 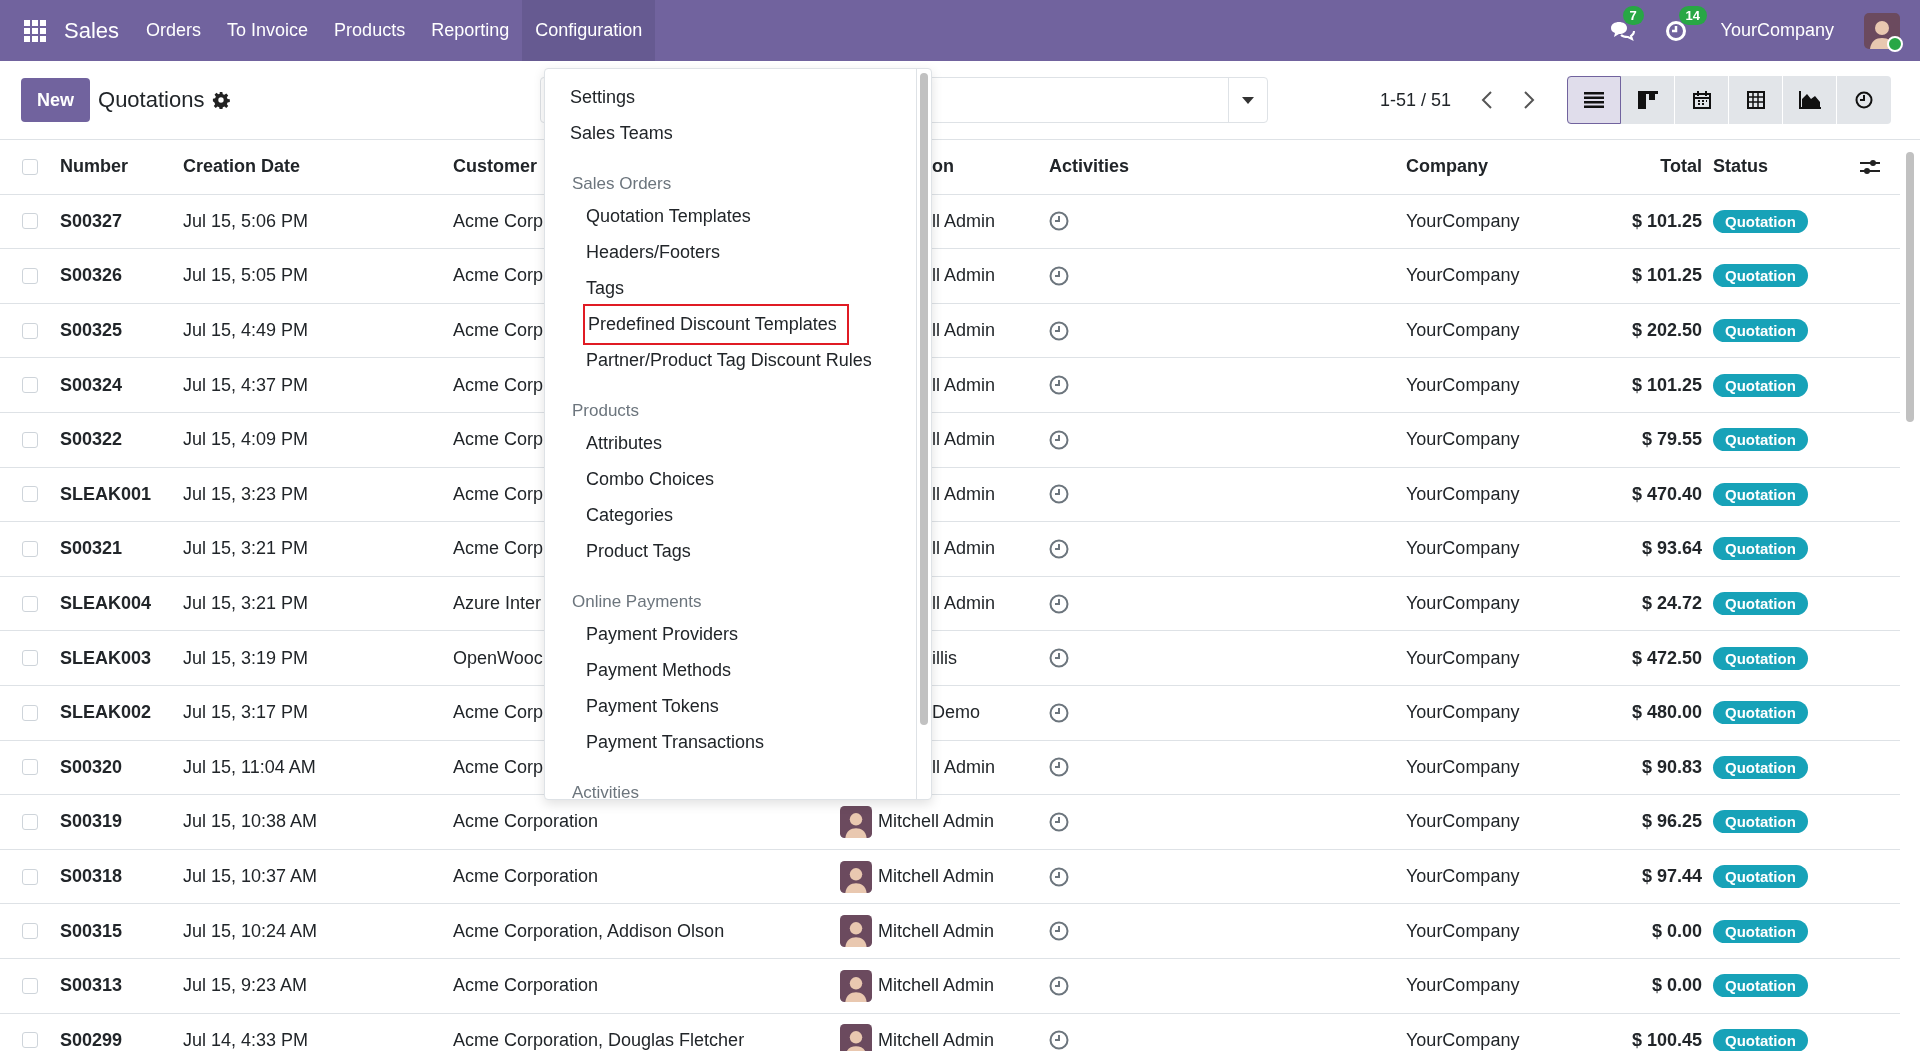 What do you see at coordinates (638, 252) in the screenshot?
I see `dropdown-item: Headers/Footers` at bounding box center [638, 252].